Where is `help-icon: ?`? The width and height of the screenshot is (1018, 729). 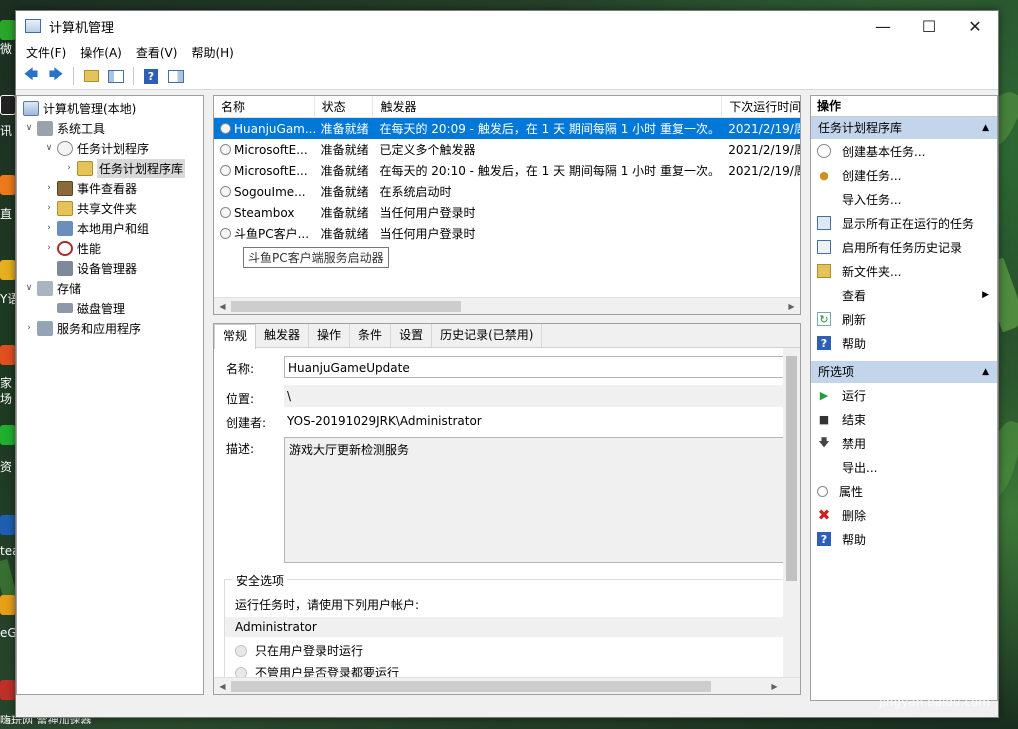 help-icon: ? is located at coordinates (151, 76).